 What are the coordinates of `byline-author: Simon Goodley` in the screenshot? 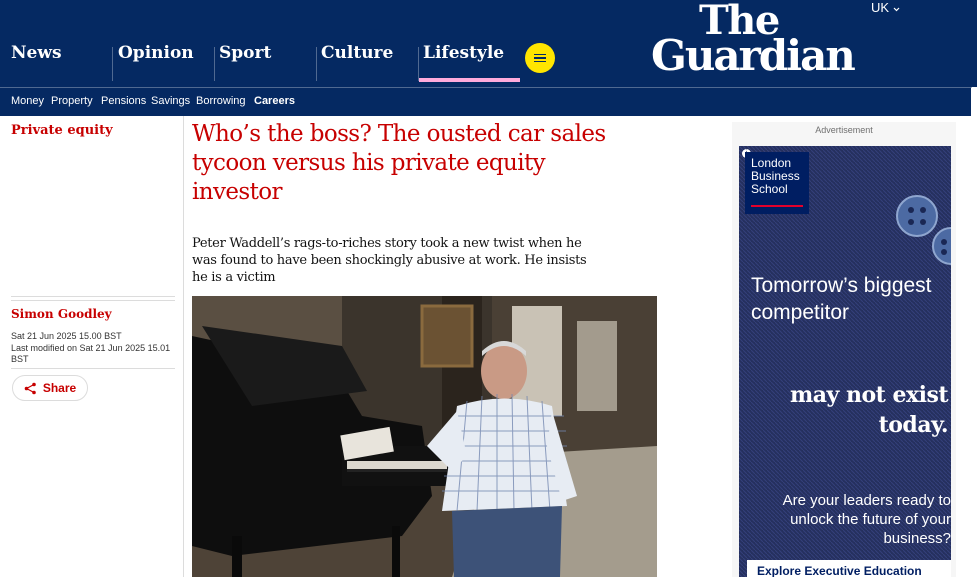 It's located at (61, 314).